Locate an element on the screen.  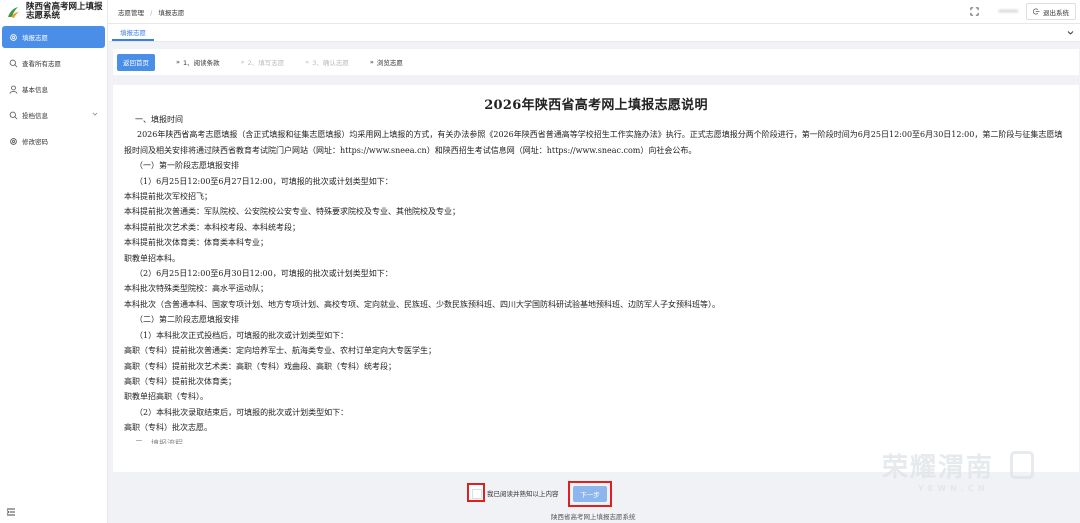
agree-row: 我已阅读并熟知以上内容 is located at coordinates (513, 492).